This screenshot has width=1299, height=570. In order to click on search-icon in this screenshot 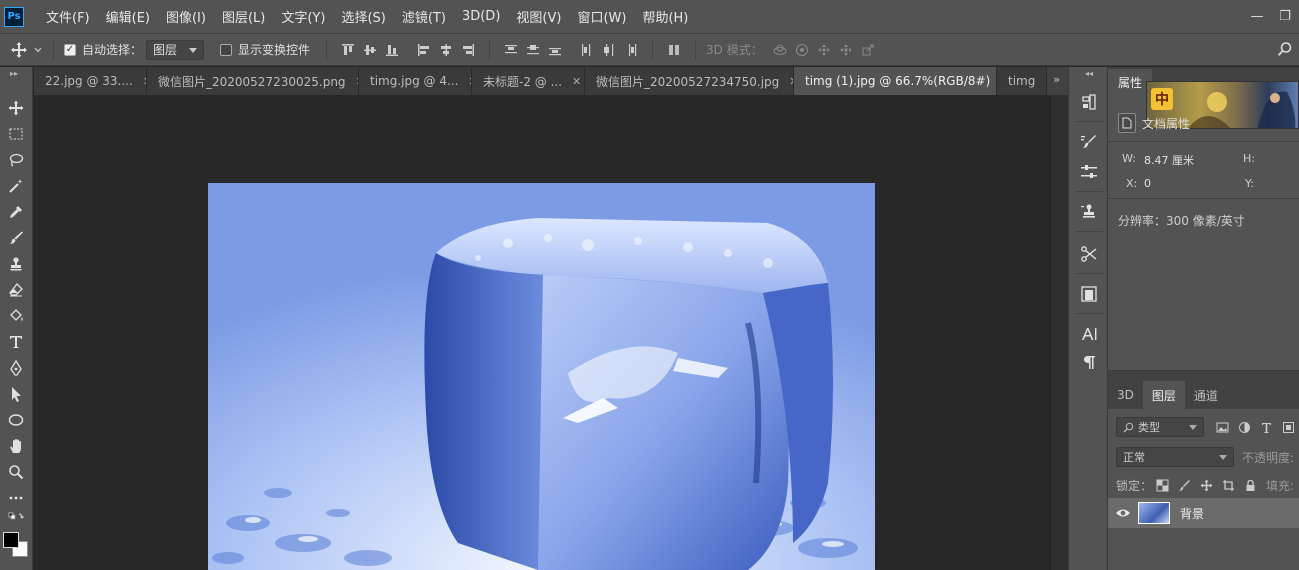, I will do `click(1285, 50)`.